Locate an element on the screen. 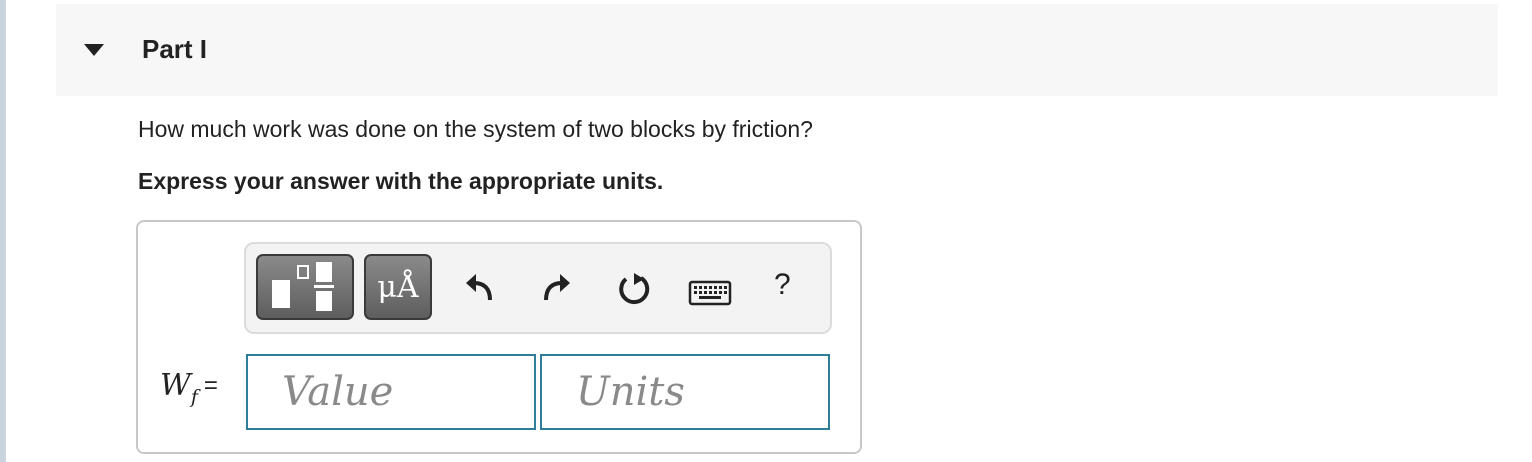 The height and width of the screenshot is (462, 1532). units-input is located at coordinates (685, 392).